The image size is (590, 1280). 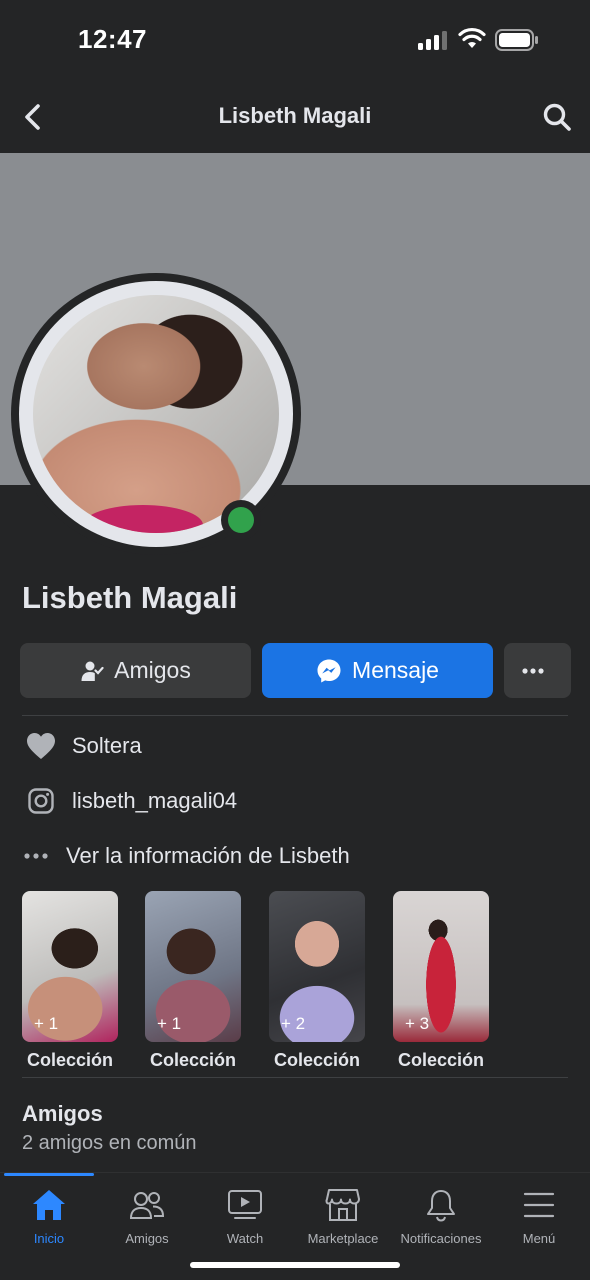 I want to click on friends-button: Amigos, so click(x=135, y=670).